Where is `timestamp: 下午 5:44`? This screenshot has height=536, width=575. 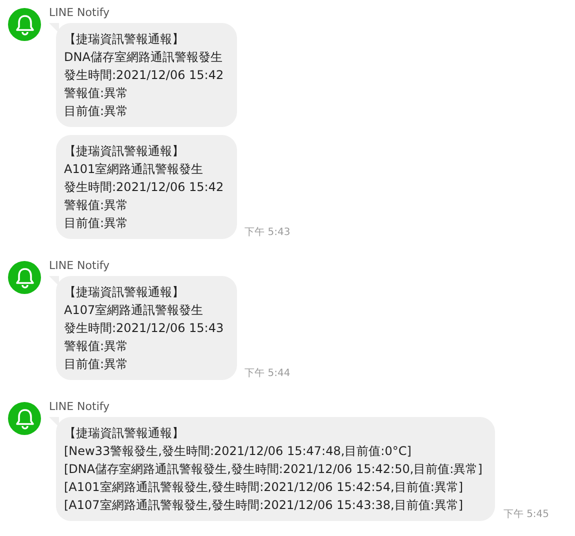
timestamp: 下午 5:44 is located at coordinates (267, 373).